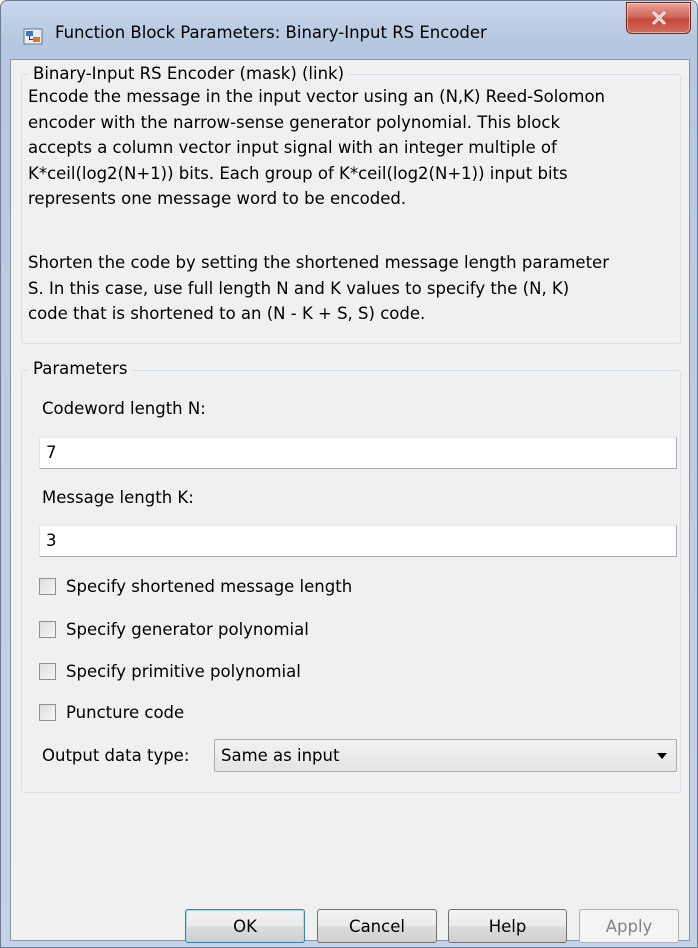 The height and width of the screenshot is (948, 698). Describe the element at coordinates (47, 586) in the screenshot. I see `shortened-message-length-checkbox` at that location.